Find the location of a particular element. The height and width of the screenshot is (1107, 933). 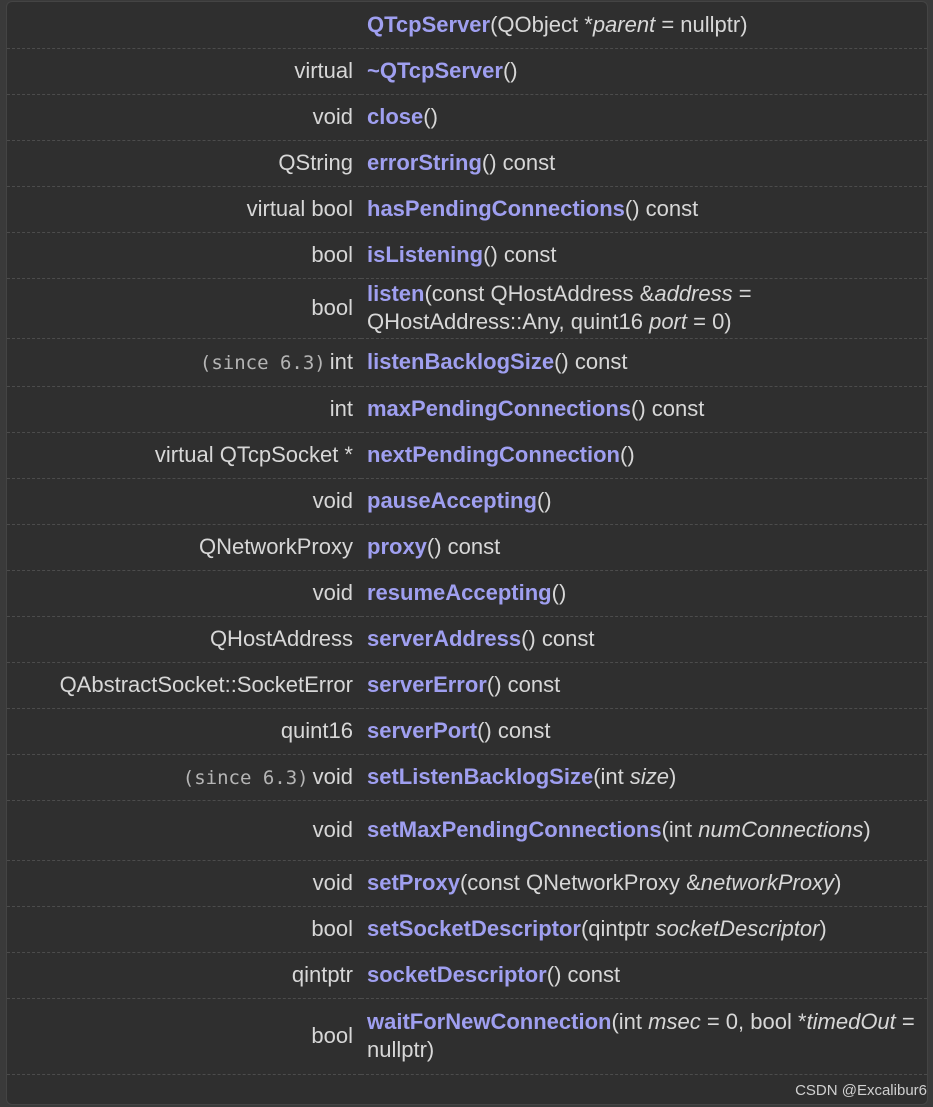

table-row: (since 6.3) int listenBacklogSize() const is located at coordinates (467, 362).